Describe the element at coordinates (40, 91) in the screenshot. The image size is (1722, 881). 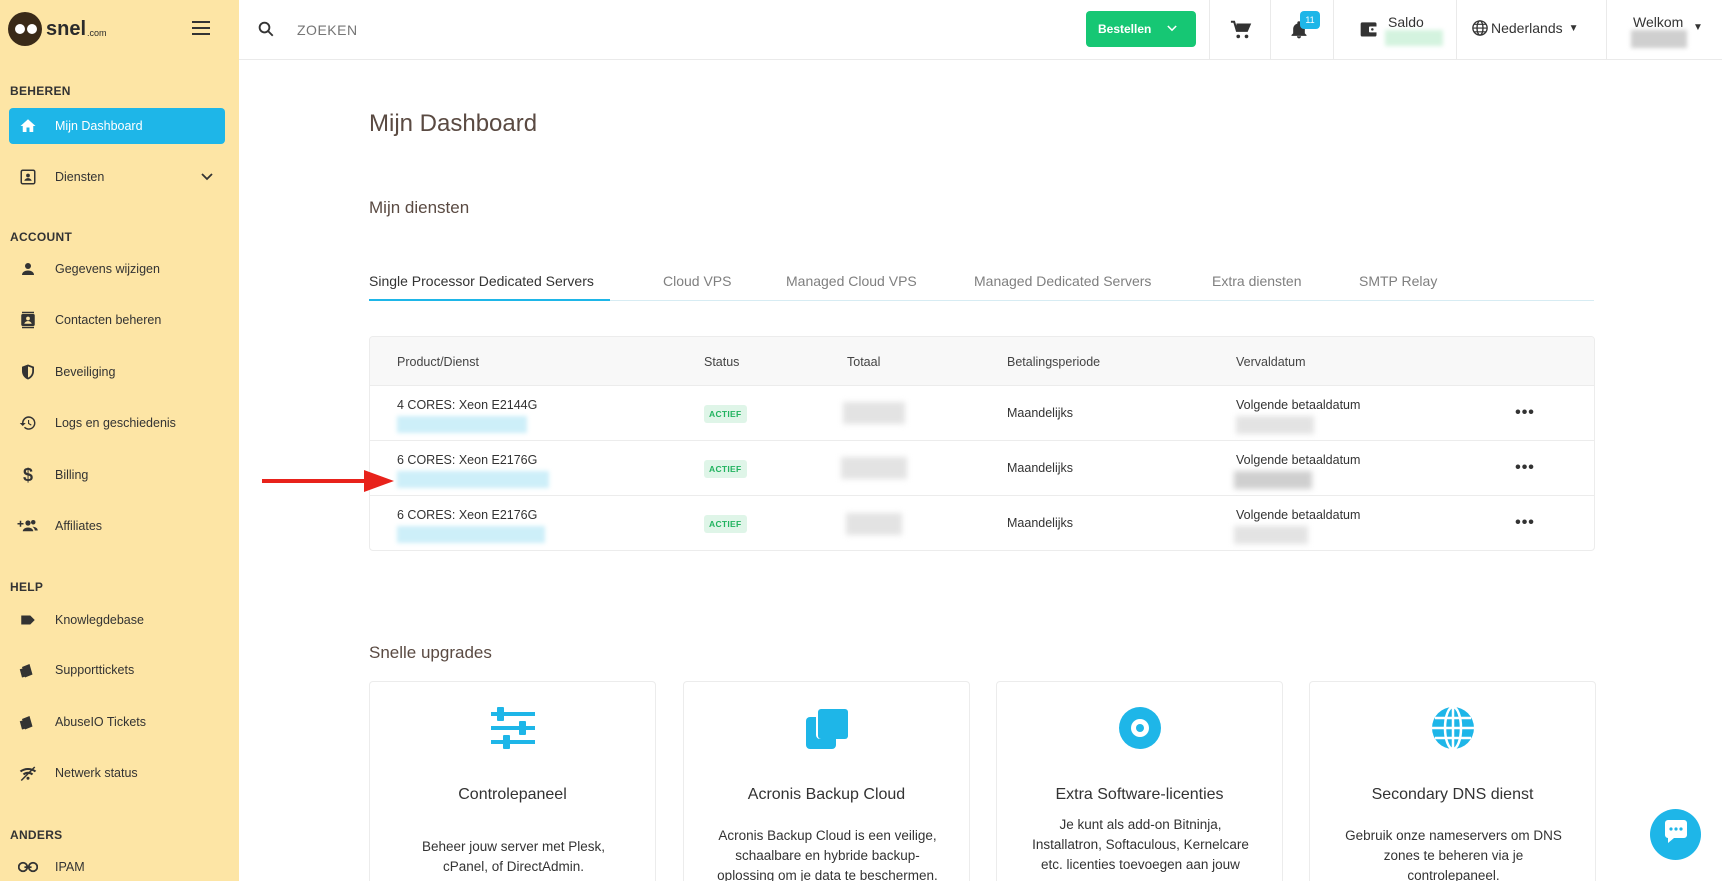
I see `section-title-beheren: BEHEREN` at that location.